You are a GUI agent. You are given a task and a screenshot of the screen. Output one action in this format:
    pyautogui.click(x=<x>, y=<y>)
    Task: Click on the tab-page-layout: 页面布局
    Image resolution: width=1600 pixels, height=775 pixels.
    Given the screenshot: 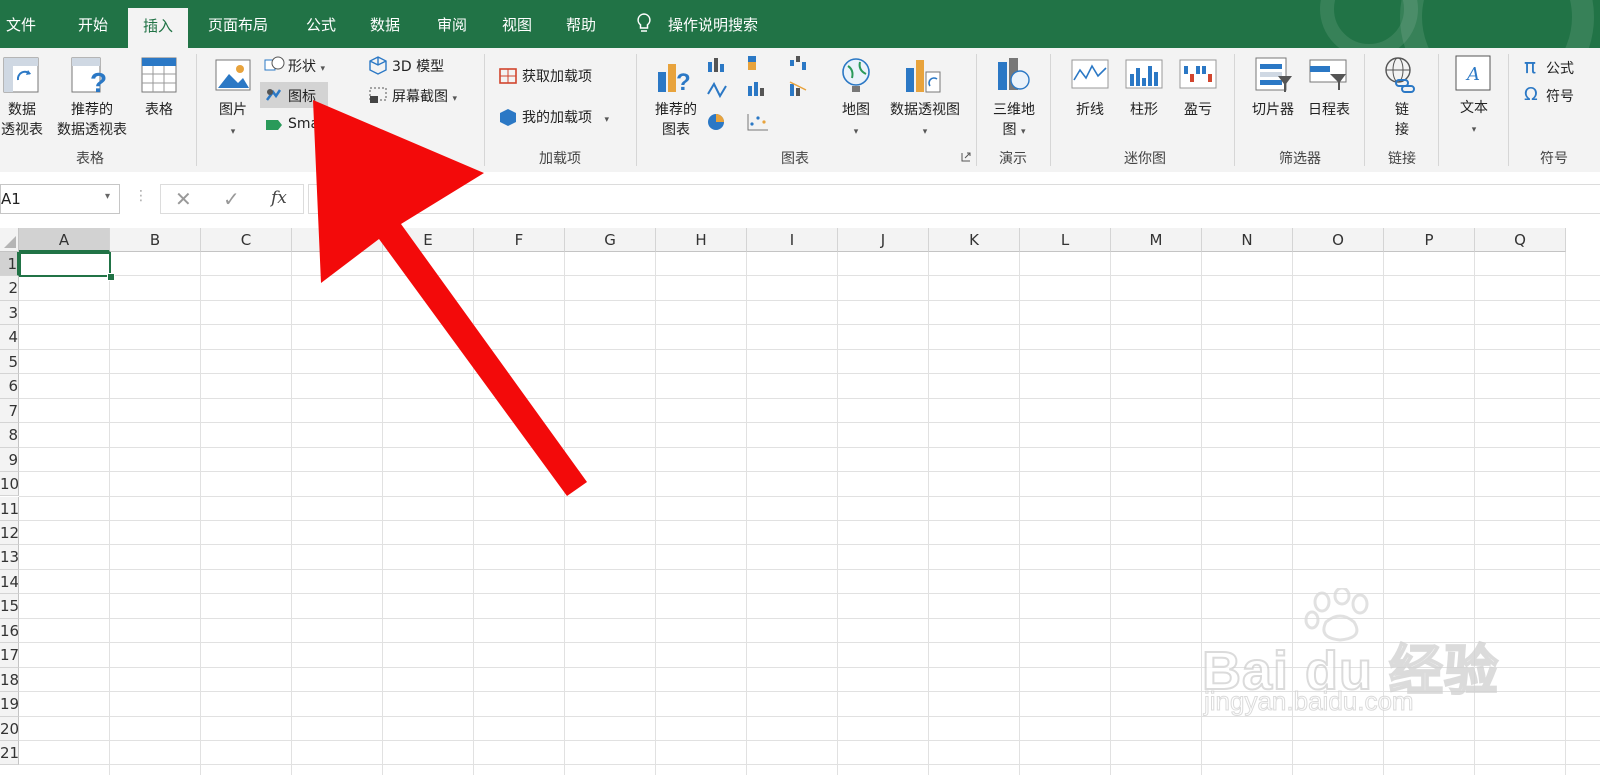 What is the action you would take?
    pyautogui.click(x=238, y=24)
    